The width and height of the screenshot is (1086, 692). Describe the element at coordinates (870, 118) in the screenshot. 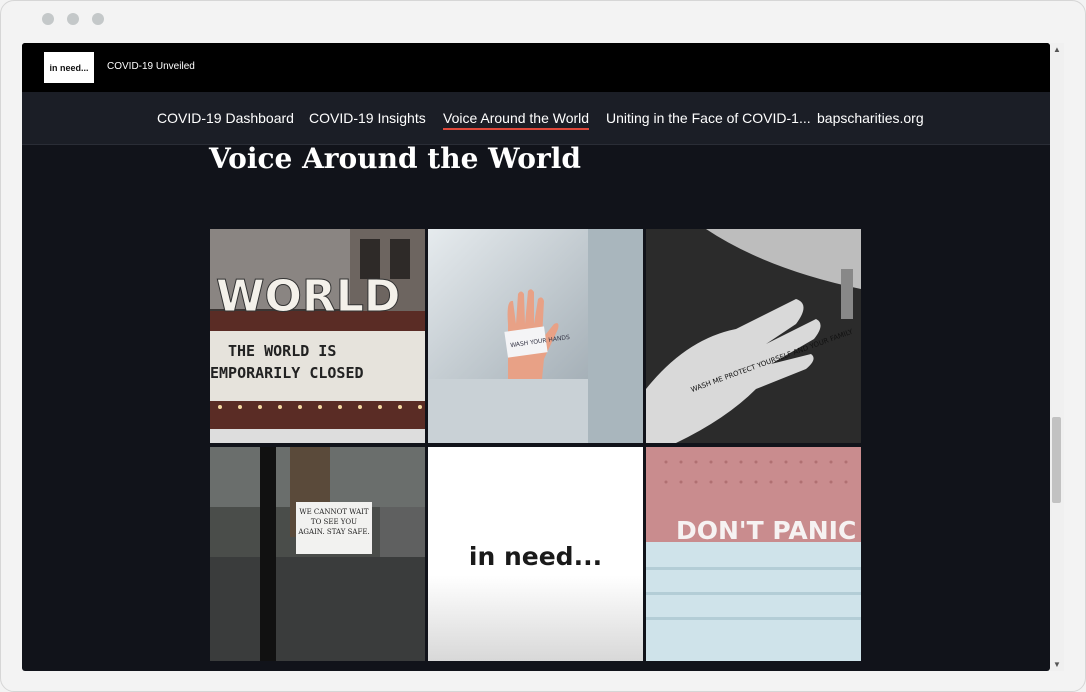

I see `nav-bapscharities: bapscharities.org` at that location.